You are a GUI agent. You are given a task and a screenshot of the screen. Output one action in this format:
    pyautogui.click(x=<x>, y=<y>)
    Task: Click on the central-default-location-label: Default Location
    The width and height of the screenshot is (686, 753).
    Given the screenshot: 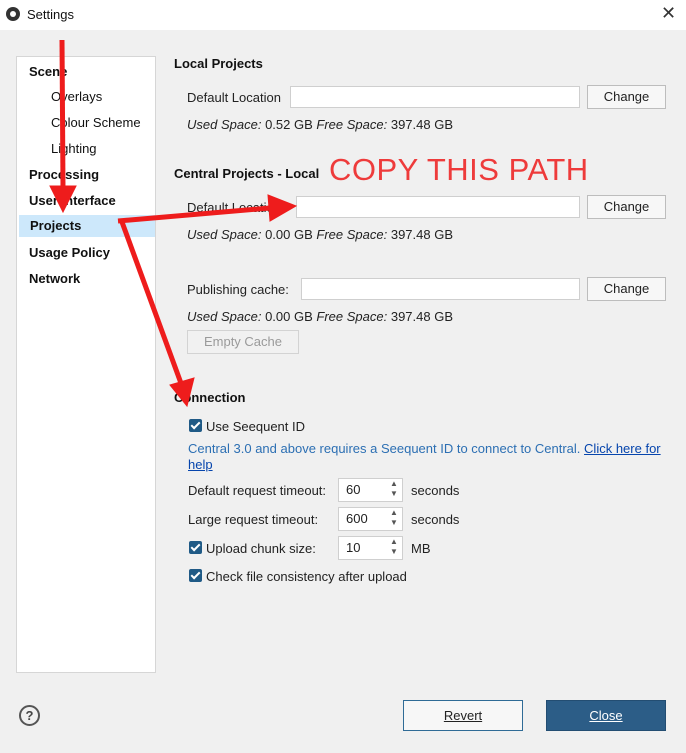 What is the action you would take?
    pyautogui.click(x=234, y=207)
    